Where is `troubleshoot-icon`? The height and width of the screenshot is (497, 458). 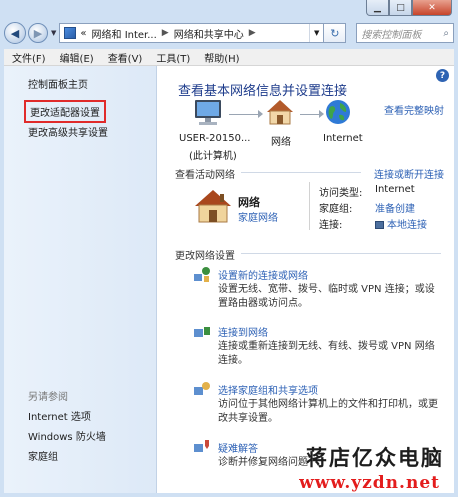
troubleshoot-icon is located at coordinates (201, 446).